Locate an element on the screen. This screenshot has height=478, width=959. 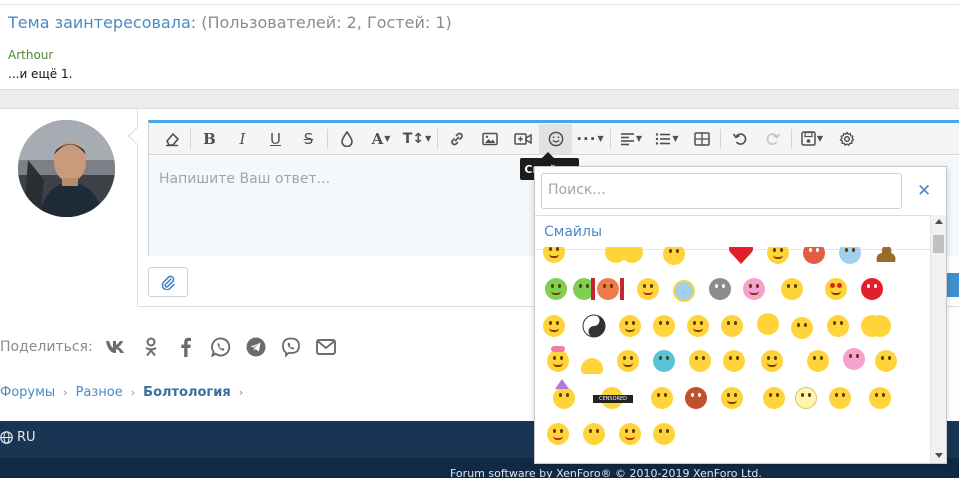
breadcrumb-item-forums: Форумы is located at coordinates (27, 392).